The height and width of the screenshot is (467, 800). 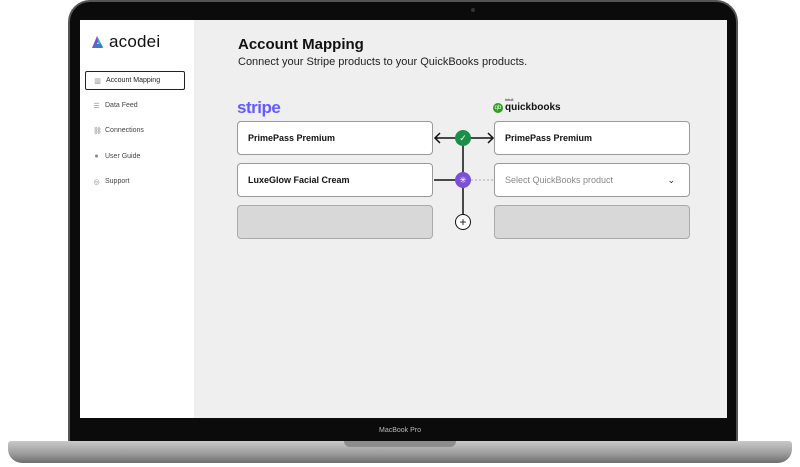 I want to click on select-placeholder: Select QuickBooks product, so click(x=559, y=180).